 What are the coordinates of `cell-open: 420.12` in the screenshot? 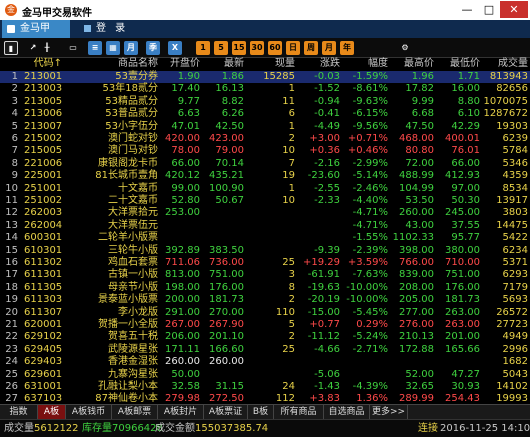 It's located at (182, 176).